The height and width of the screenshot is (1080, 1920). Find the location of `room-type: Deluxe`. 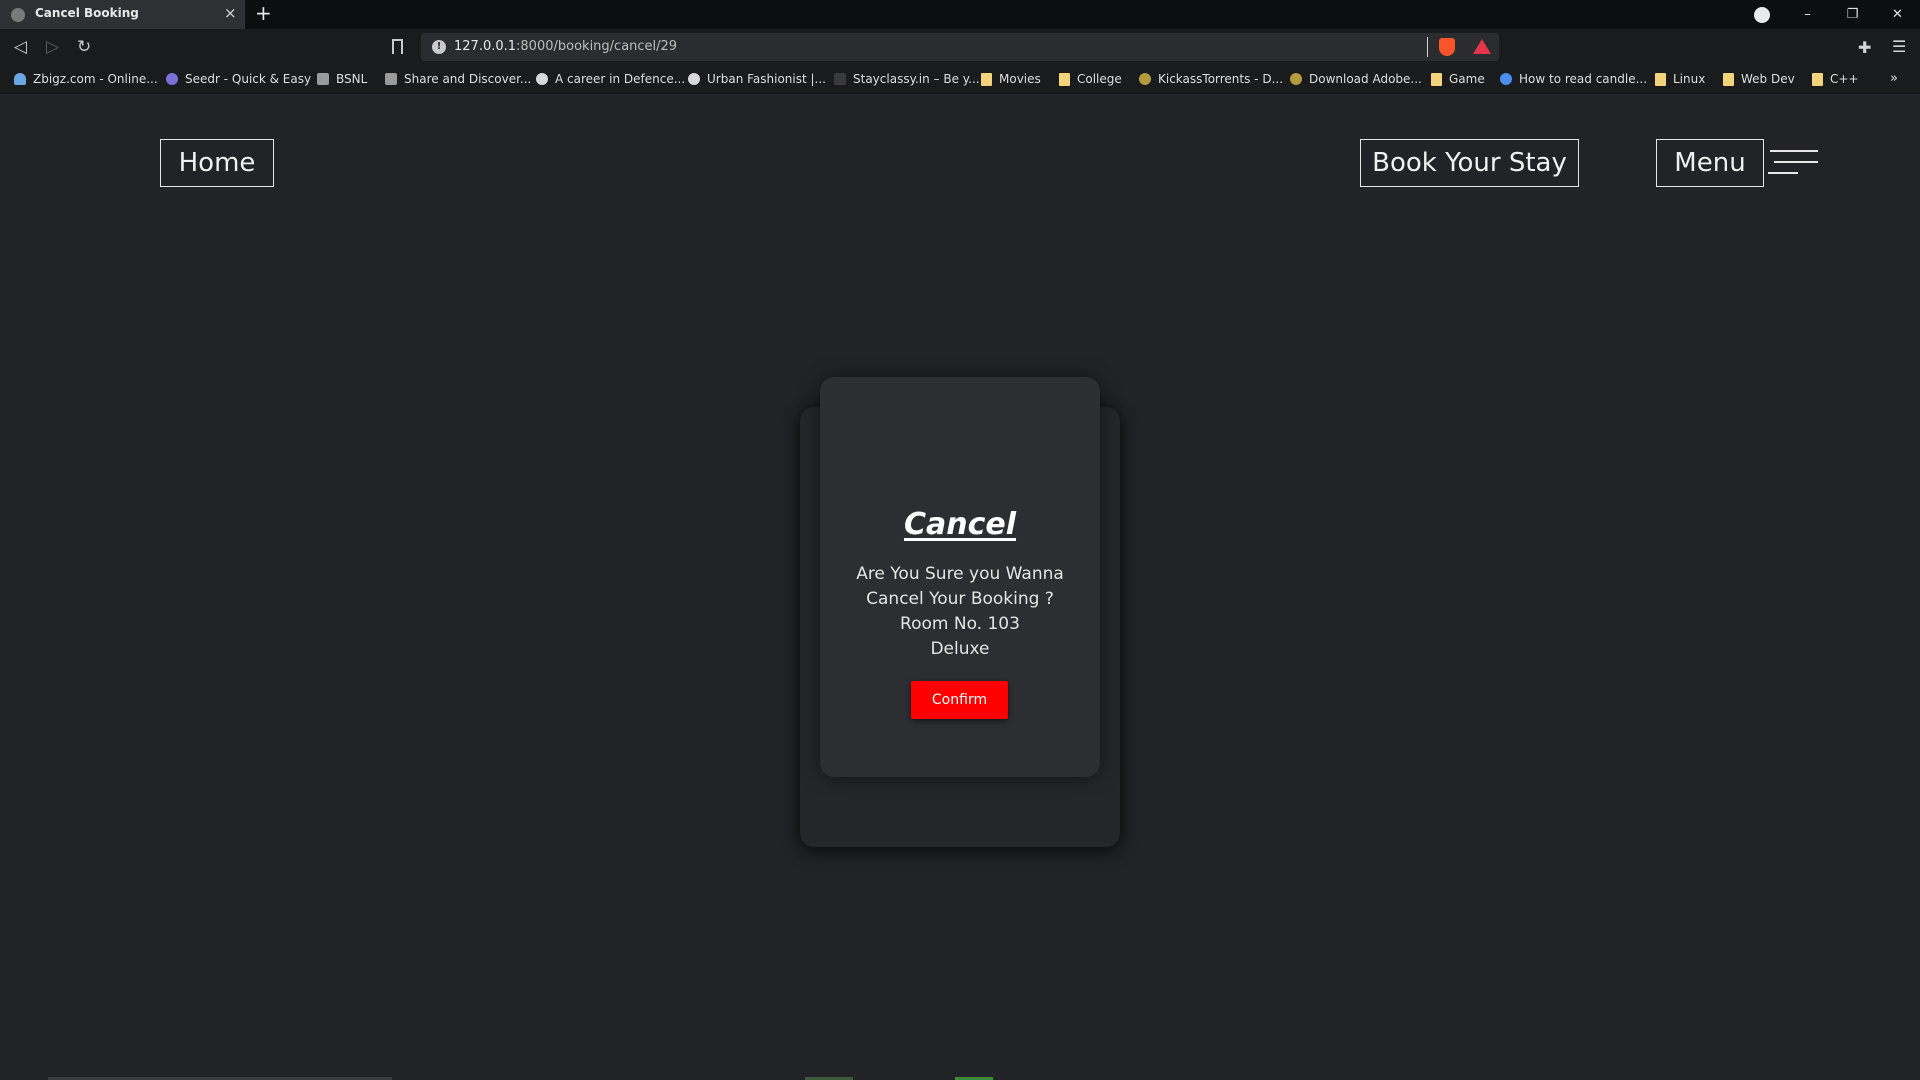

room-type: Deluxe is located at coordinates (960, 649).